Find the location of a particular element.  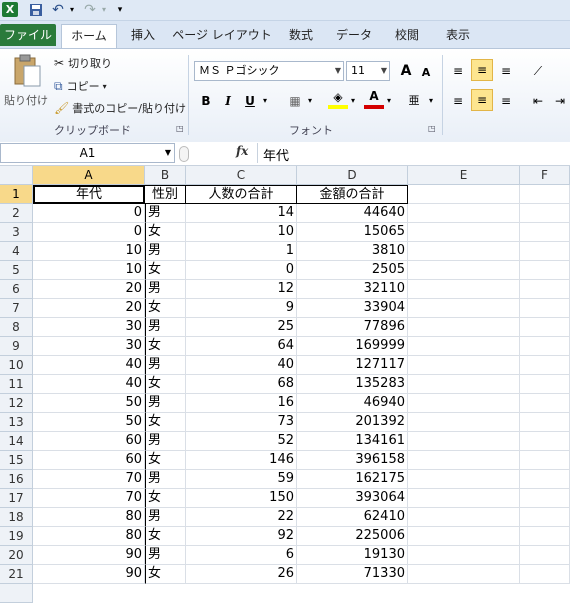

undo-dropdown-icon: ▾ is located at coordinates (72, 9).